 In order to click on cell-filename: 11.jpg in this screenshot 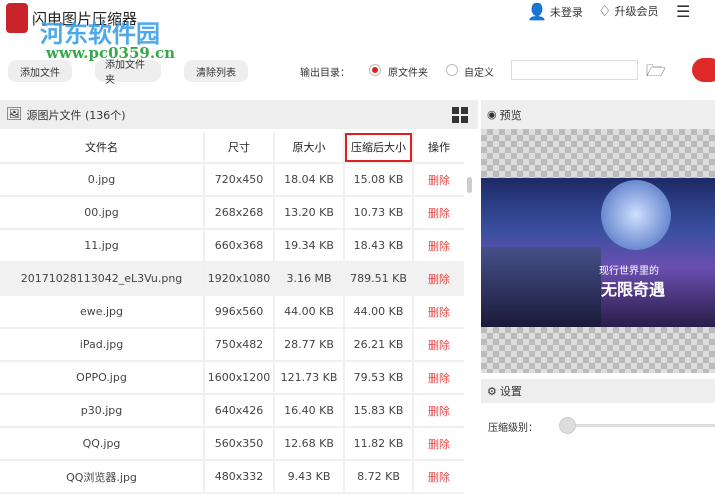, I will do `click(102, 246)`.